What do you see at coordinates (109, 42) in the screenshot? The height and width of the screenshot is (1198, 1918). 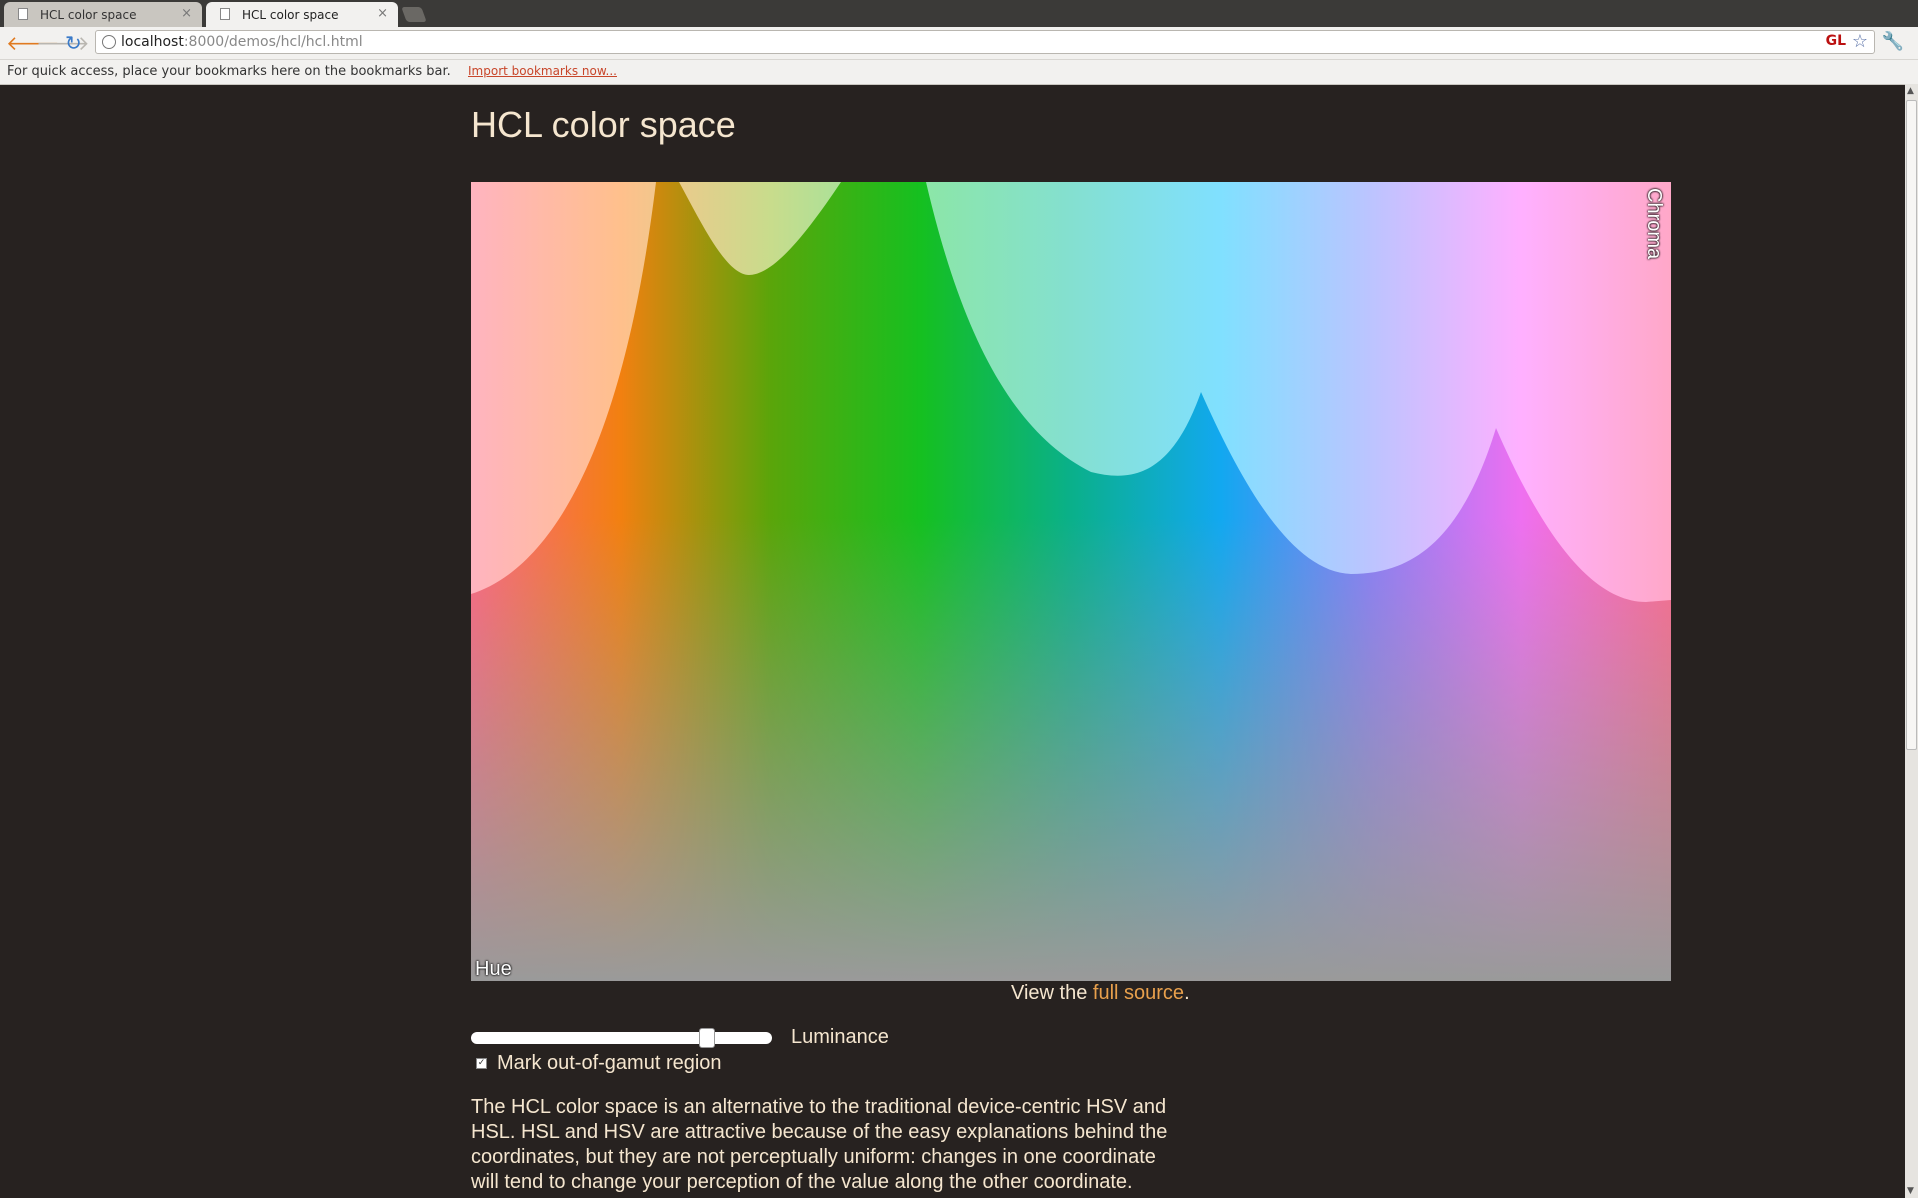 I see `globe-icon` at bounding box center [109, 42].